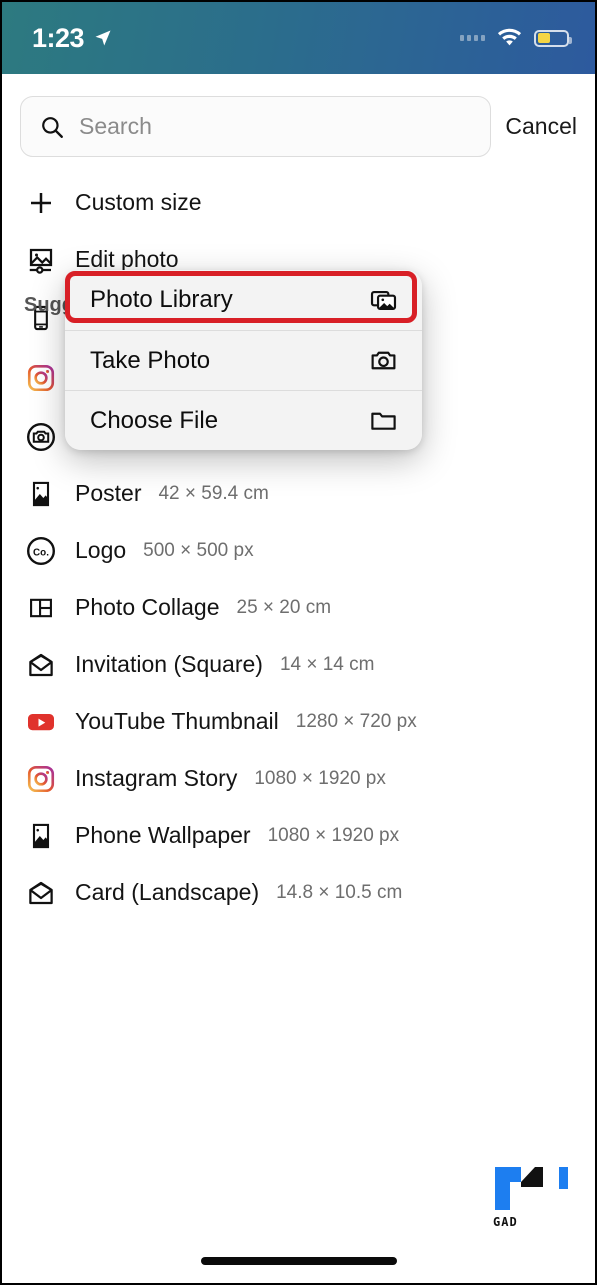  I want to click on folder-icon, so click(383, 421).